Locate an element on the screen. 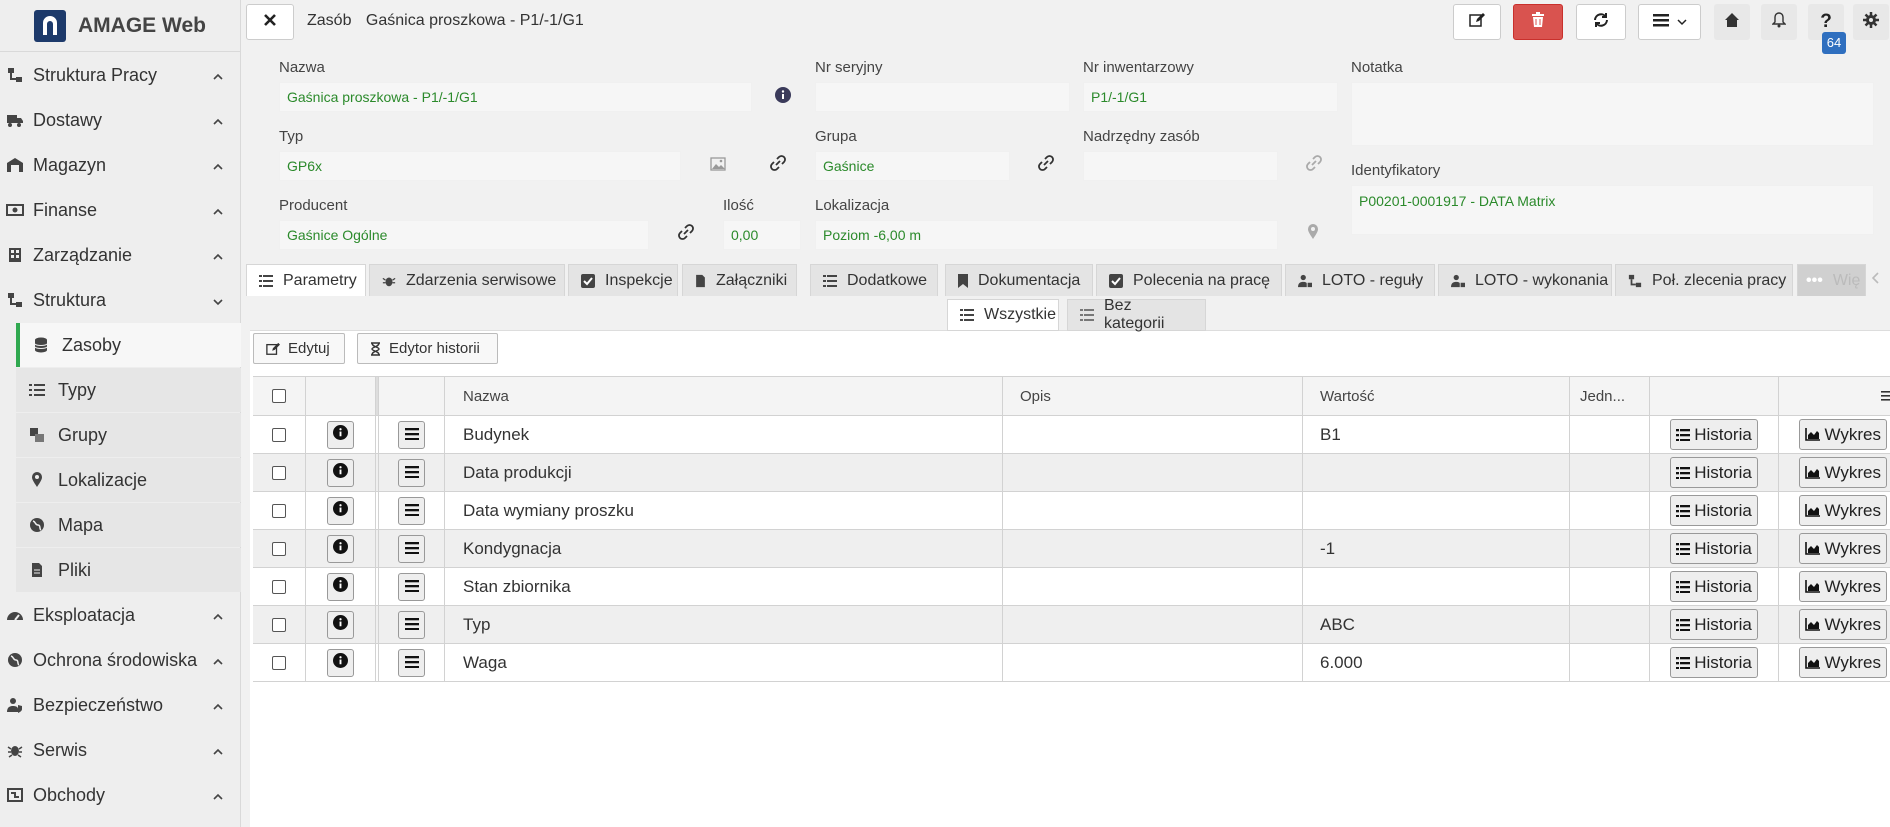 The image size is (1890, 827). sidebar-subitem-zasoby: Zasoby is located at coordinates (128, 345).